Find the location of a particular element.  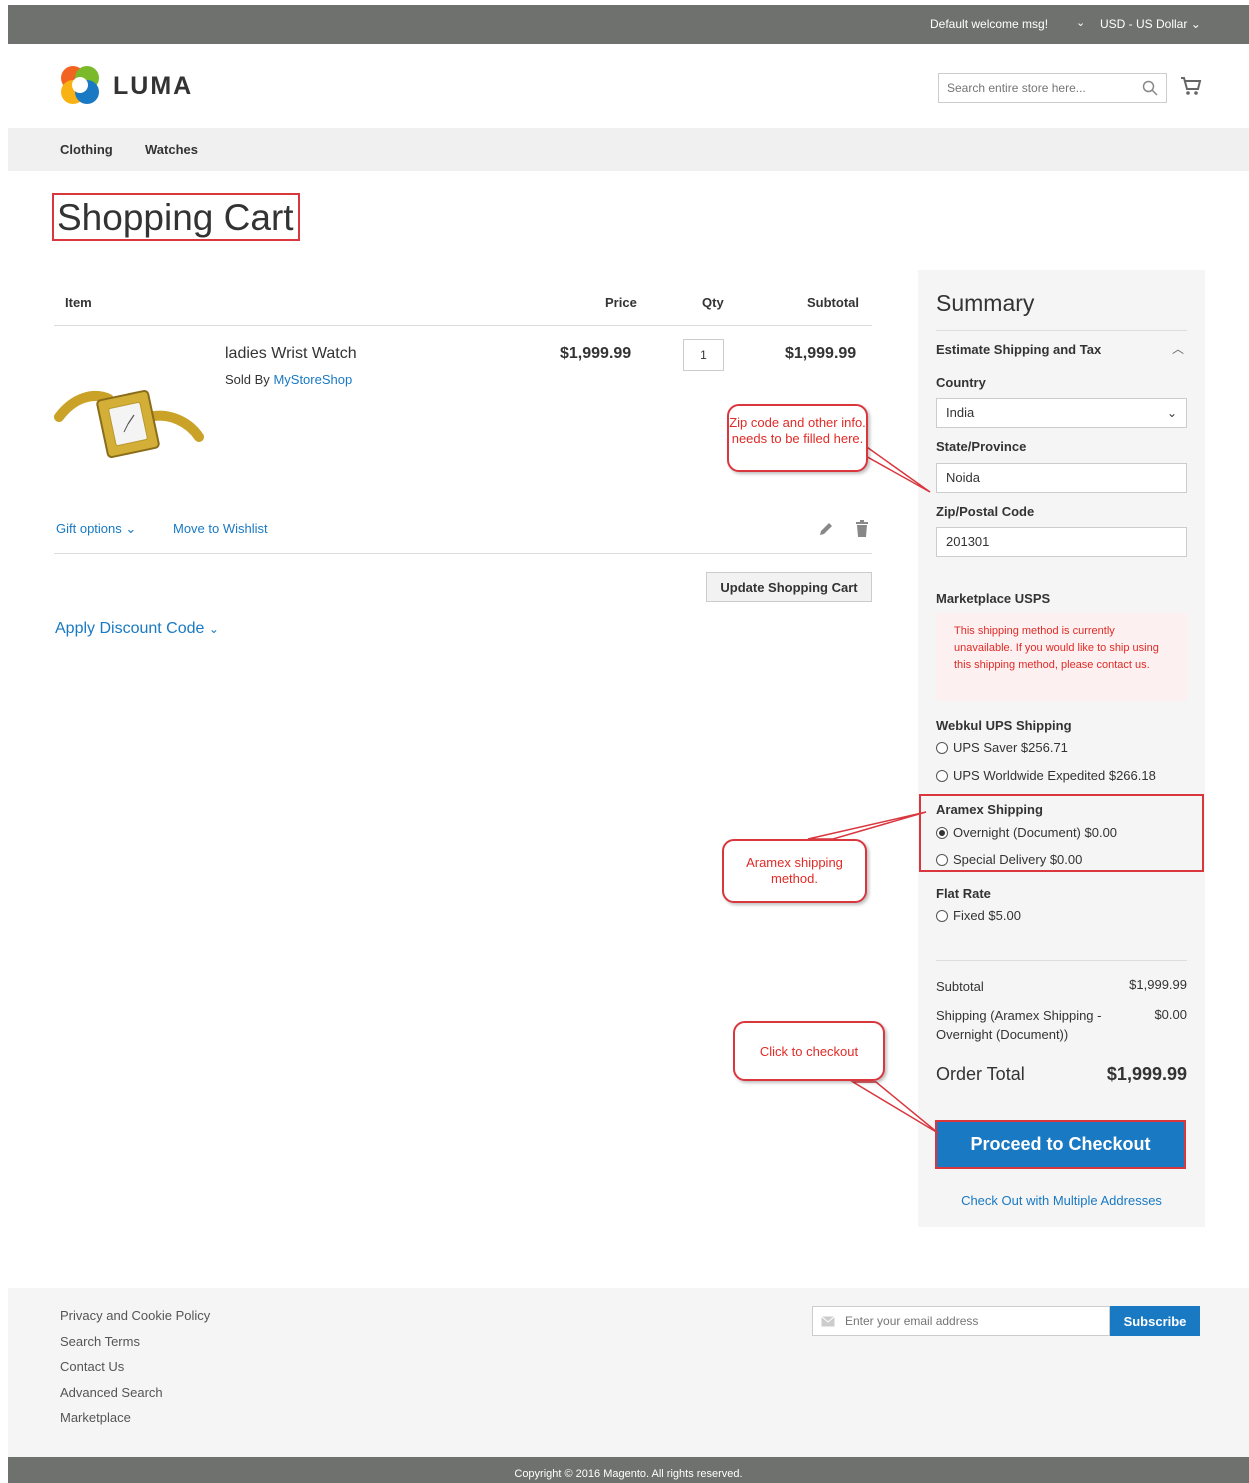

main-nav: Clothing Watches is located at coordinates (628, 149).